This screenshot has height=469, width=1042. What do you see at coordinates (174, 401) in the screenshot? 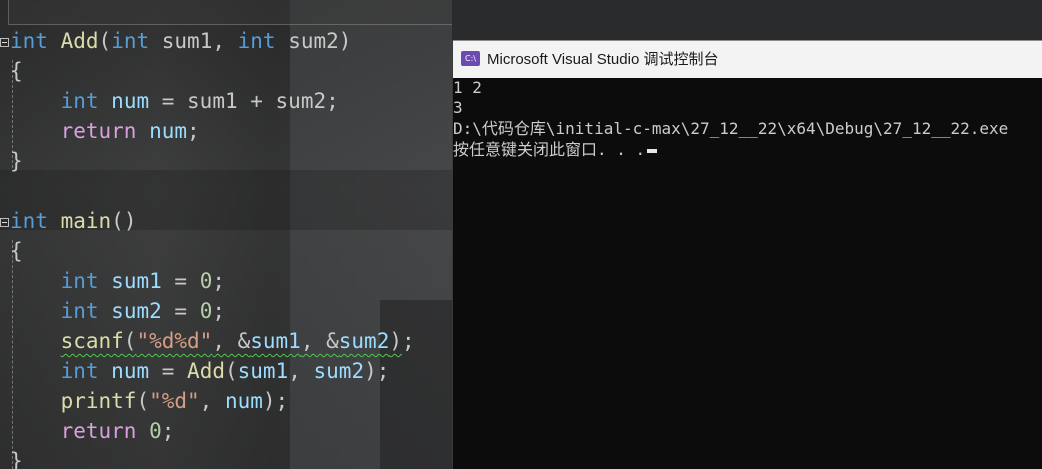
I see `code-token: "%d"` at bounding box center [174, 401].